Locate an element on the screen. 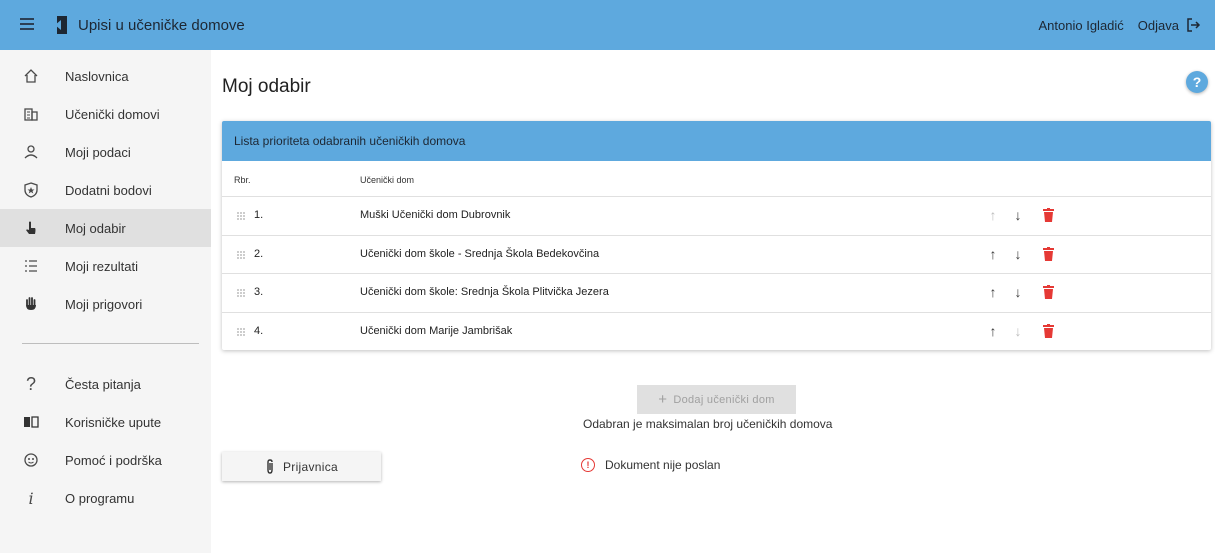 The width and height of the screenshot is (1215, 553). sidebar-item-pomoc-i-podrska: Pomoć i podrška is located at coordinates (105, 460).